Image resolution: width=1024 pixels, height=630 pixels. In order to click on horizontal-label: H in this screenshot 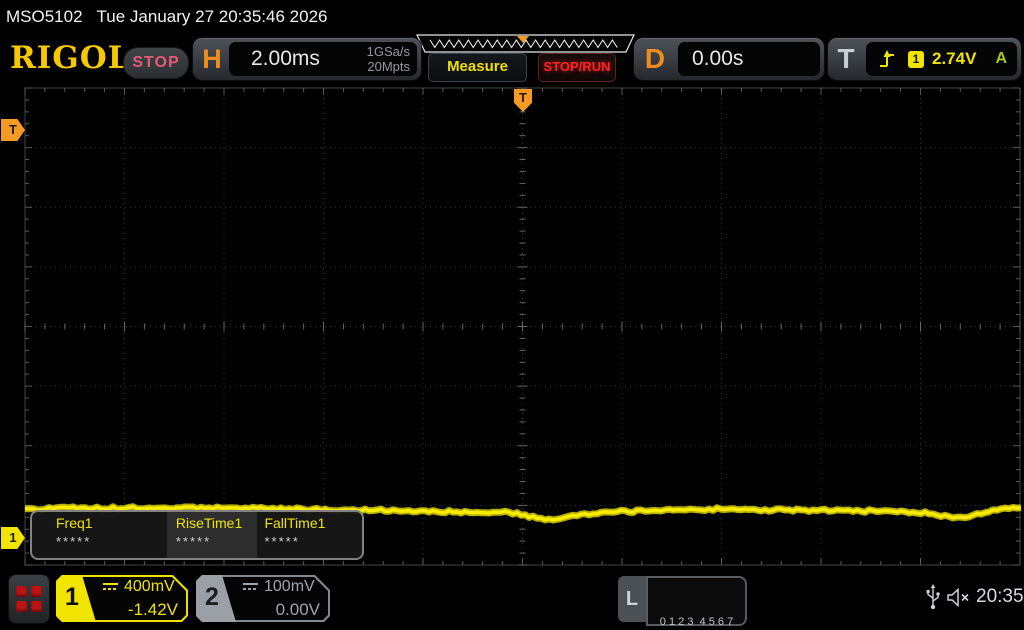, I will do `click(212, 58)`.